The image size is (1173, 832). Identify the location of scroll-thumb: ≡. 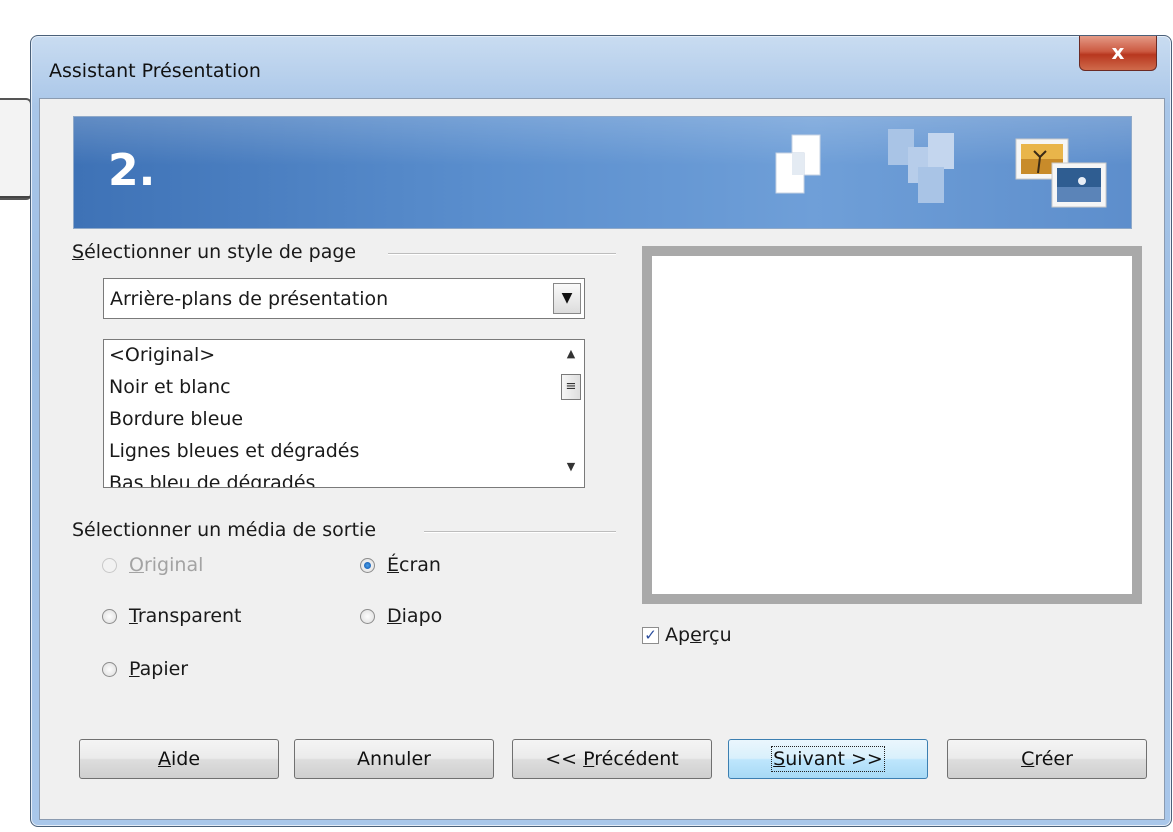
(571, 387).